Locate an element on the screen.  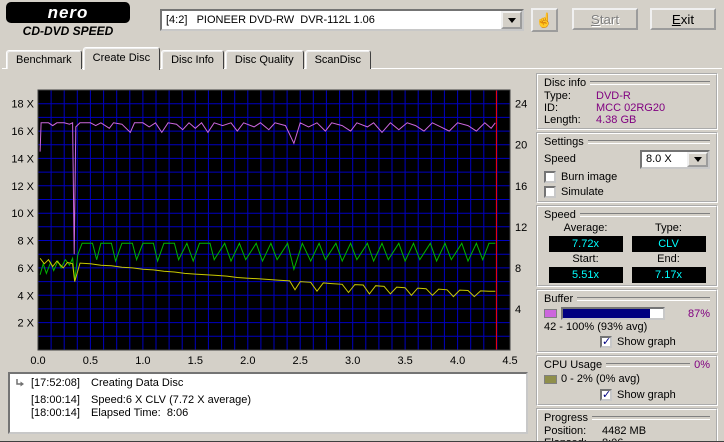
exit-button: Exit is located at coordinates (683, 19).